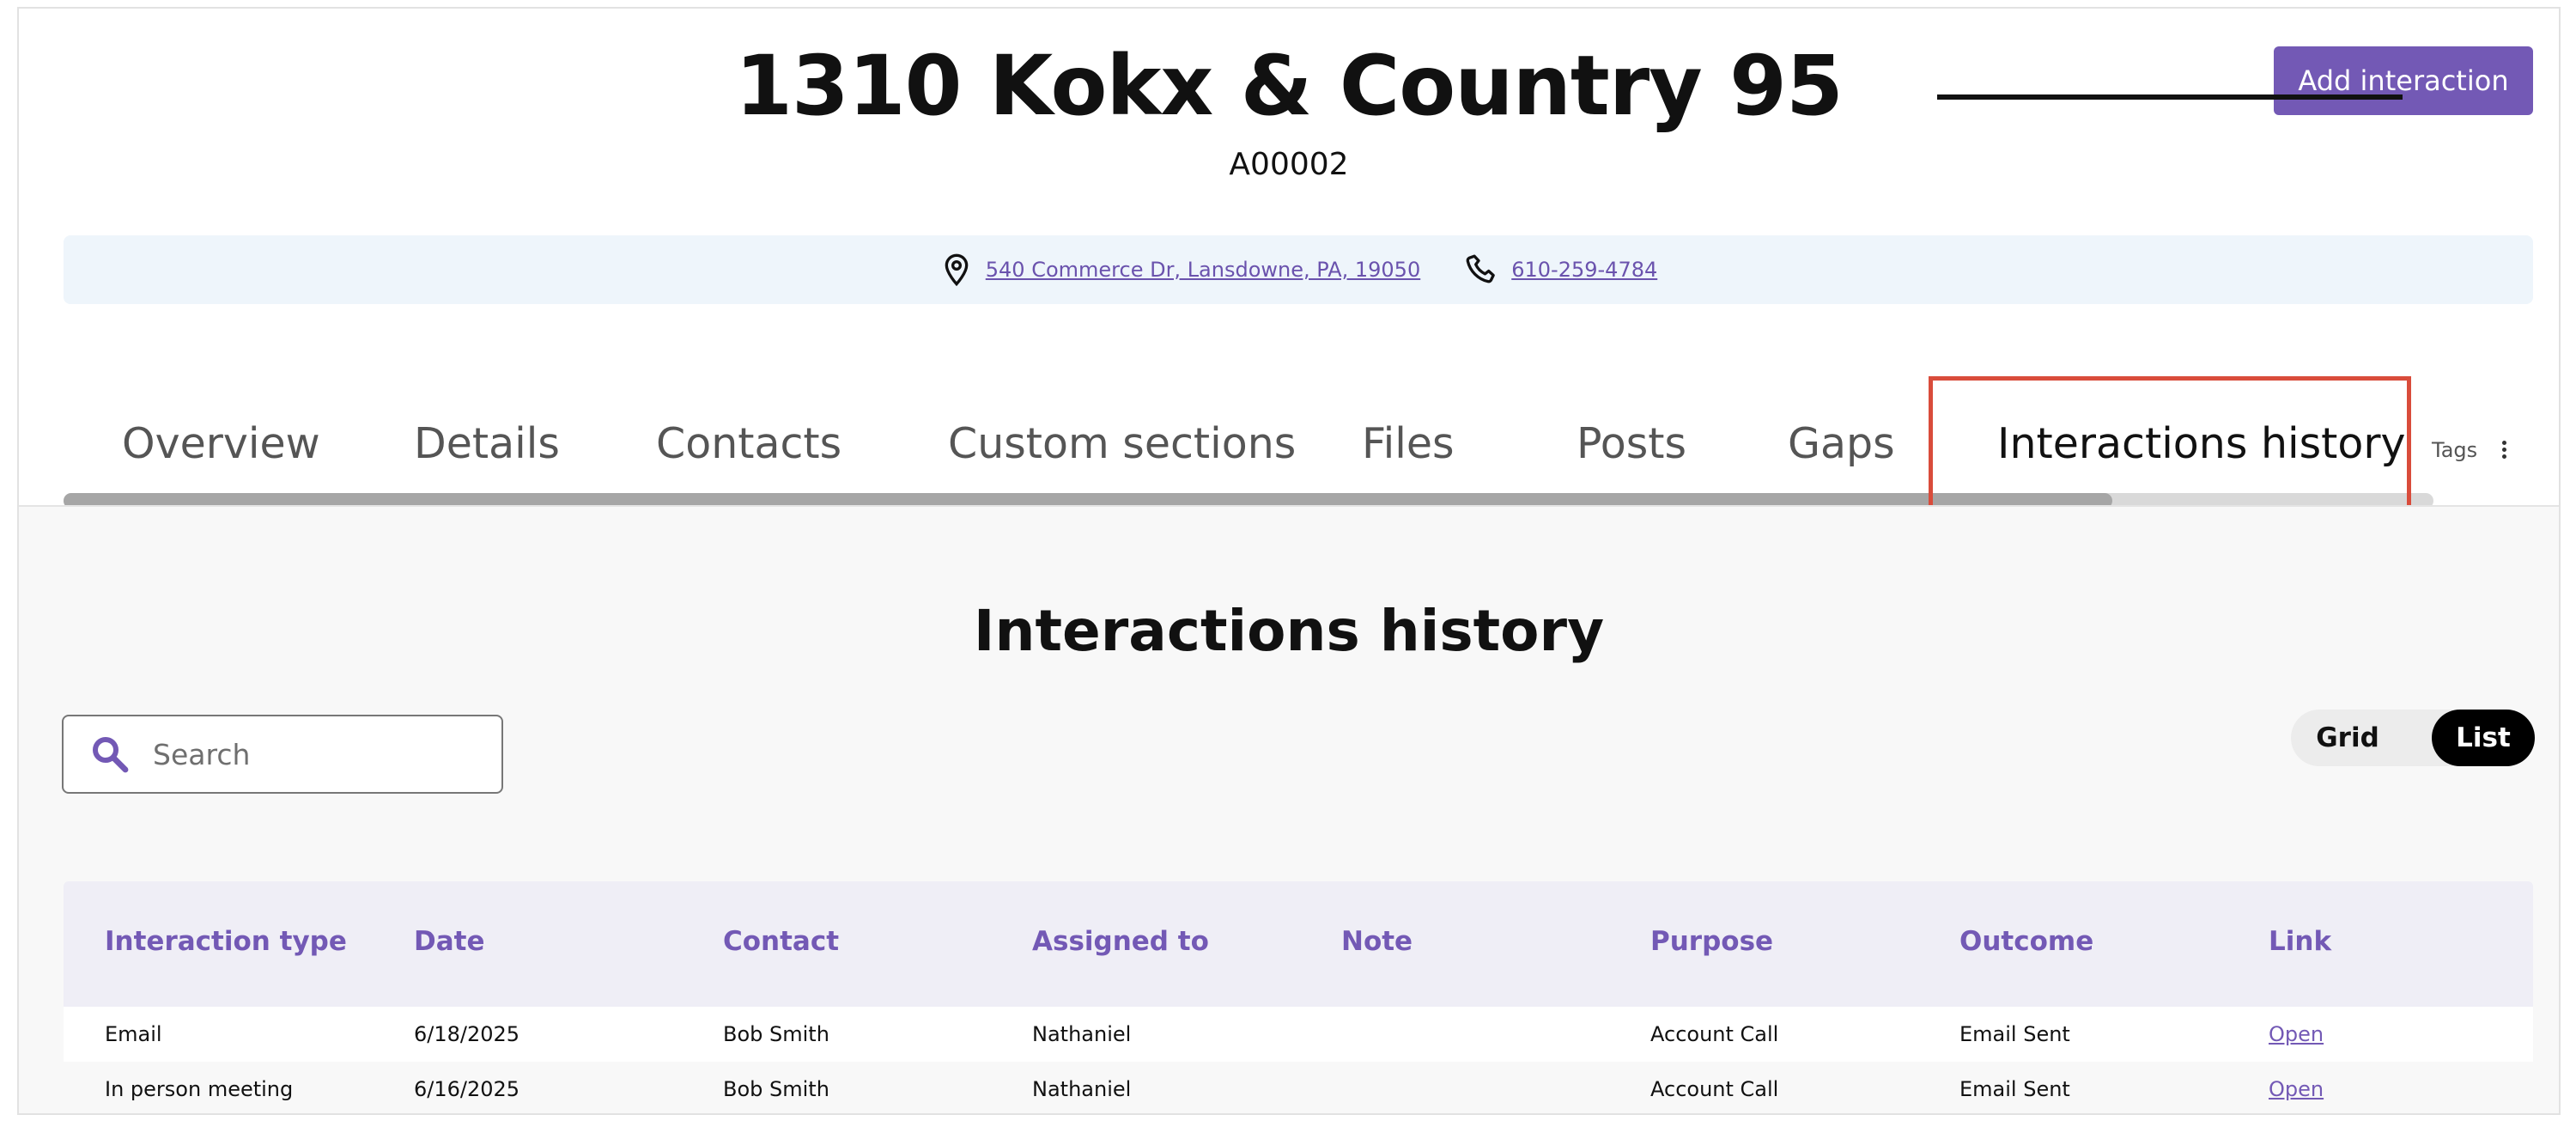 This screenshot has width=2576, height=1127. I want to click on view-toggle: Grid List, so click(2413, 738).